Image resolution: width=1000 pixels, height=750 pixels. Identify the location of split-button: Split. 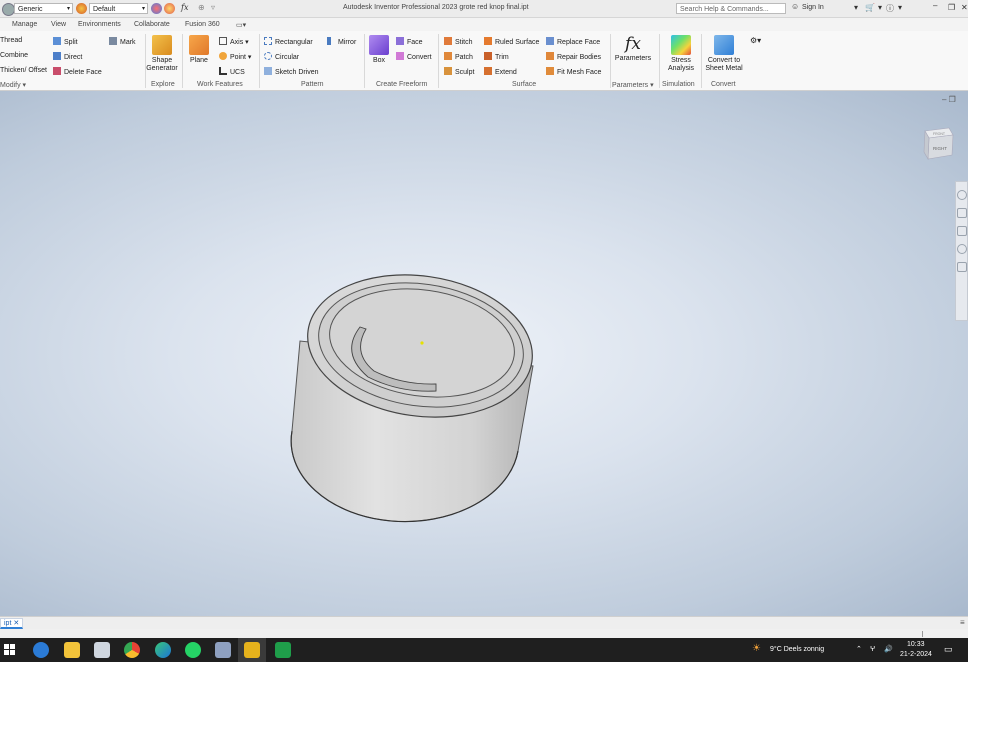
(65, 41).